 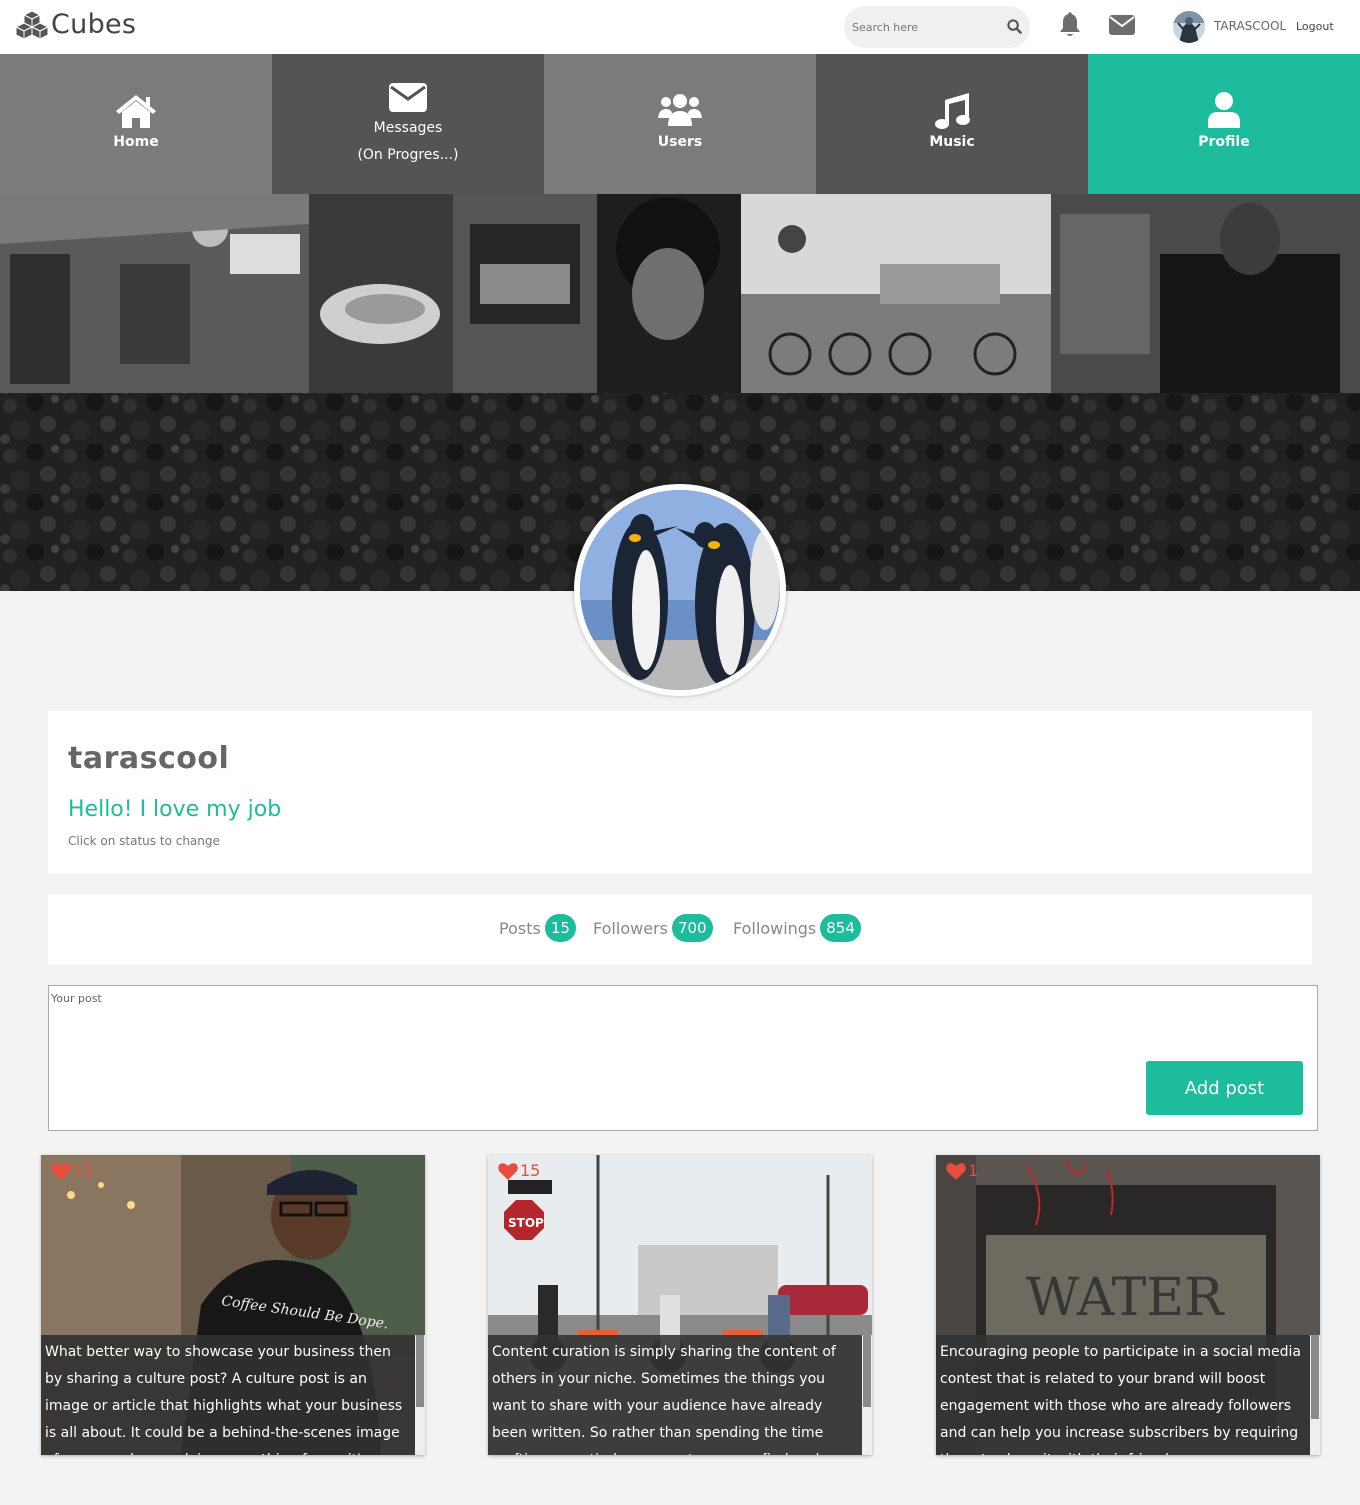 I want to click on stat-followings-badge: 854, so click(x=840, y=928).